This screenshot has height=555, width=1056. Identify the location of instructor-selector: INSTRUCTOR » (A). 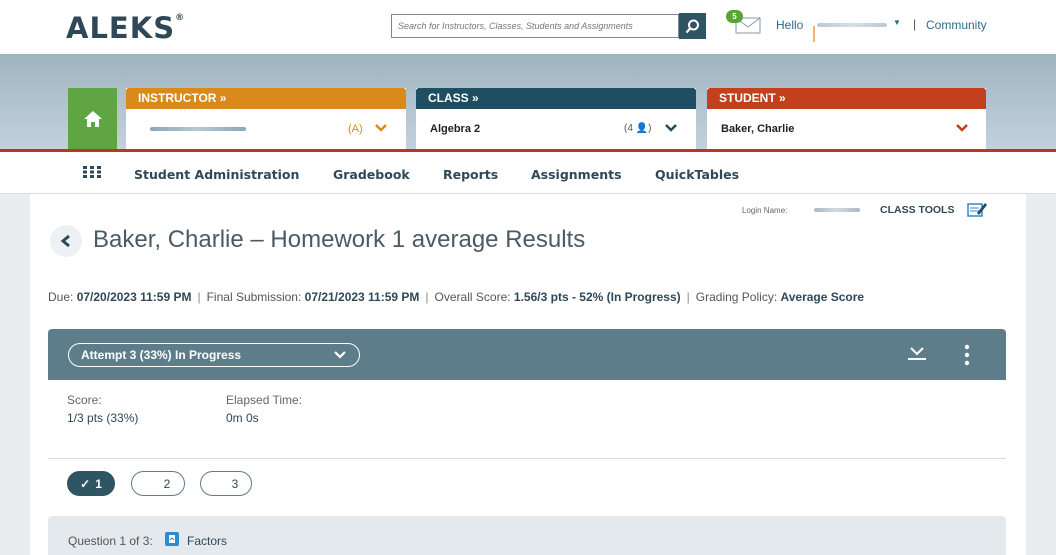
(266, 119).